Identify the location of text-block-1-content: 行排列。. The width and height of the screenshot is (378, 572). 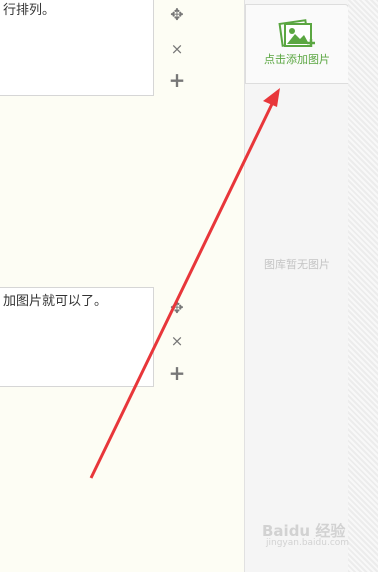
(29, 10).